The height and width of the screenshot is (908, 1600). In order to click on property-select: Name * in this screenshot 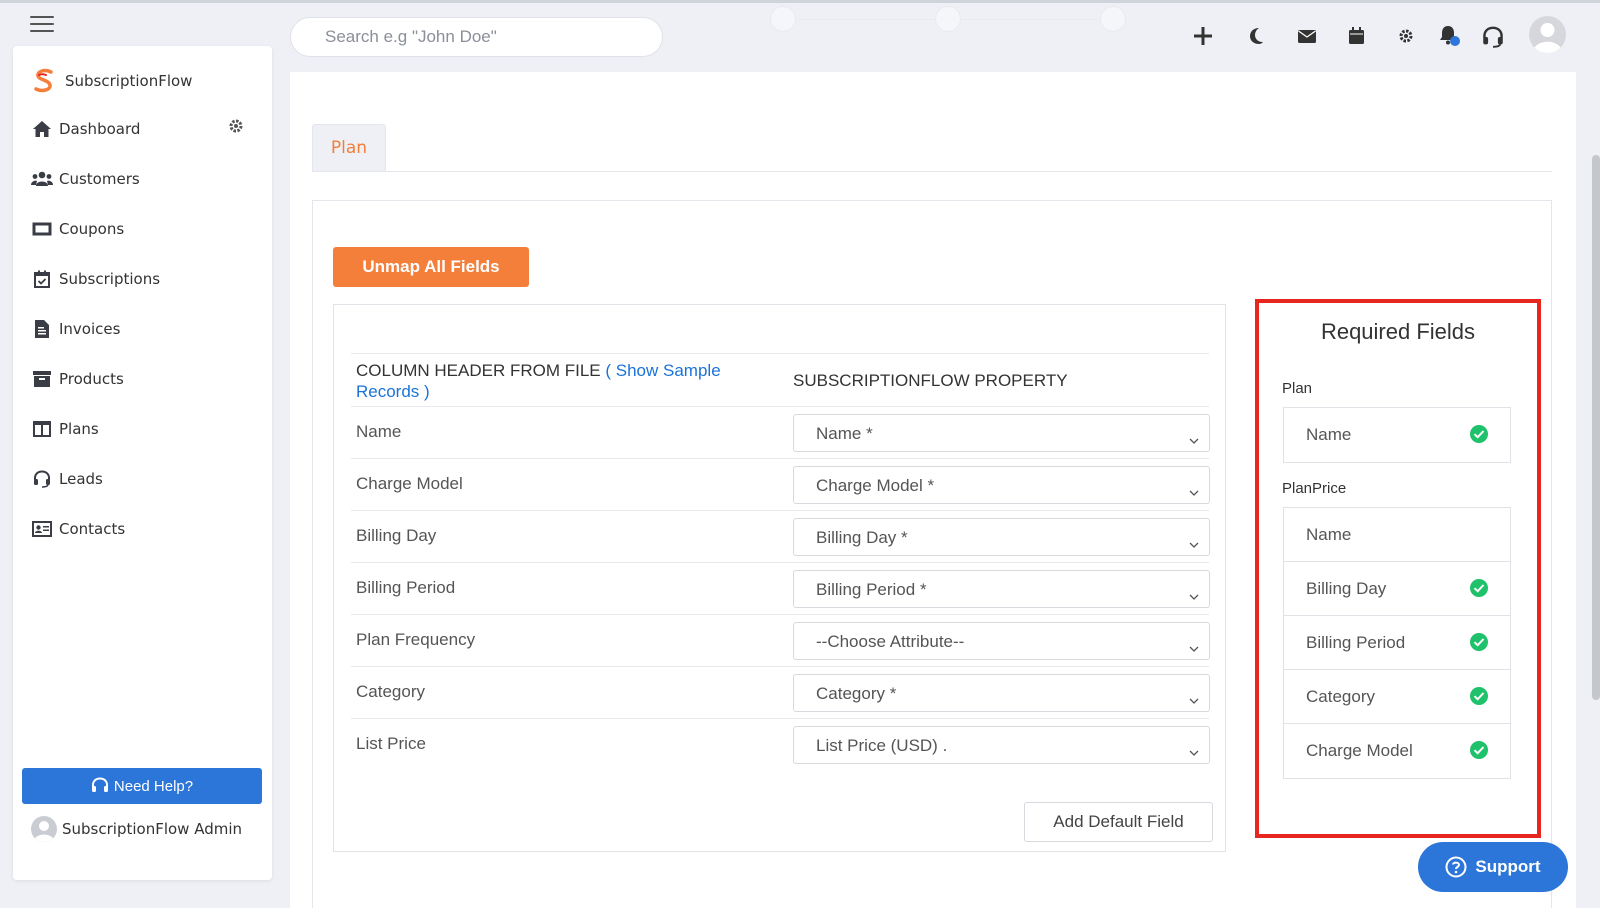, I will do `click(1001, 433)`.